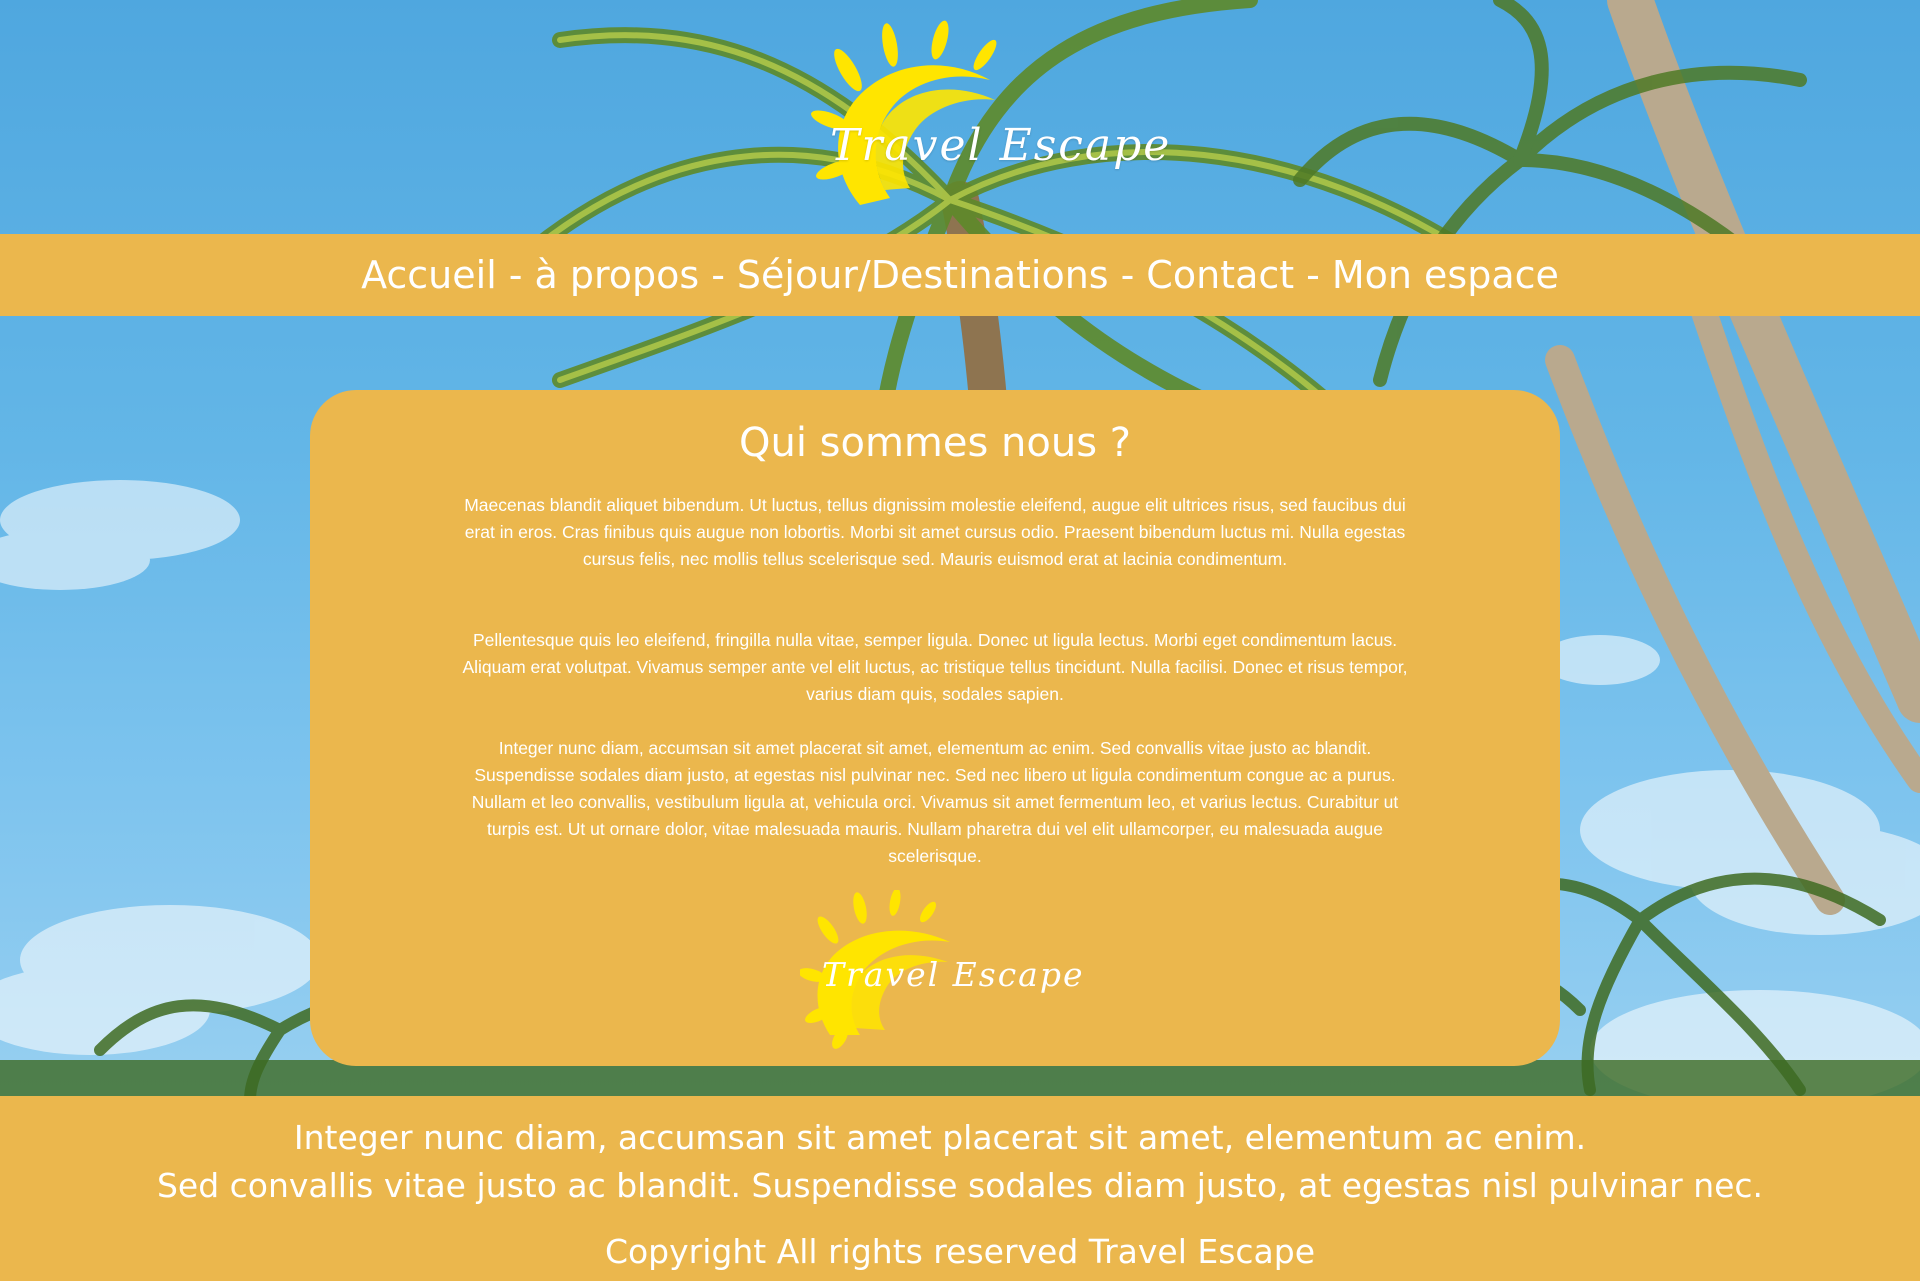 The width and height of the screenshot is (1920, 1281). Describe the element at coordinates (935, 443) in the screenshot. I see `page-title: Qui sommes nous ?` at that location.